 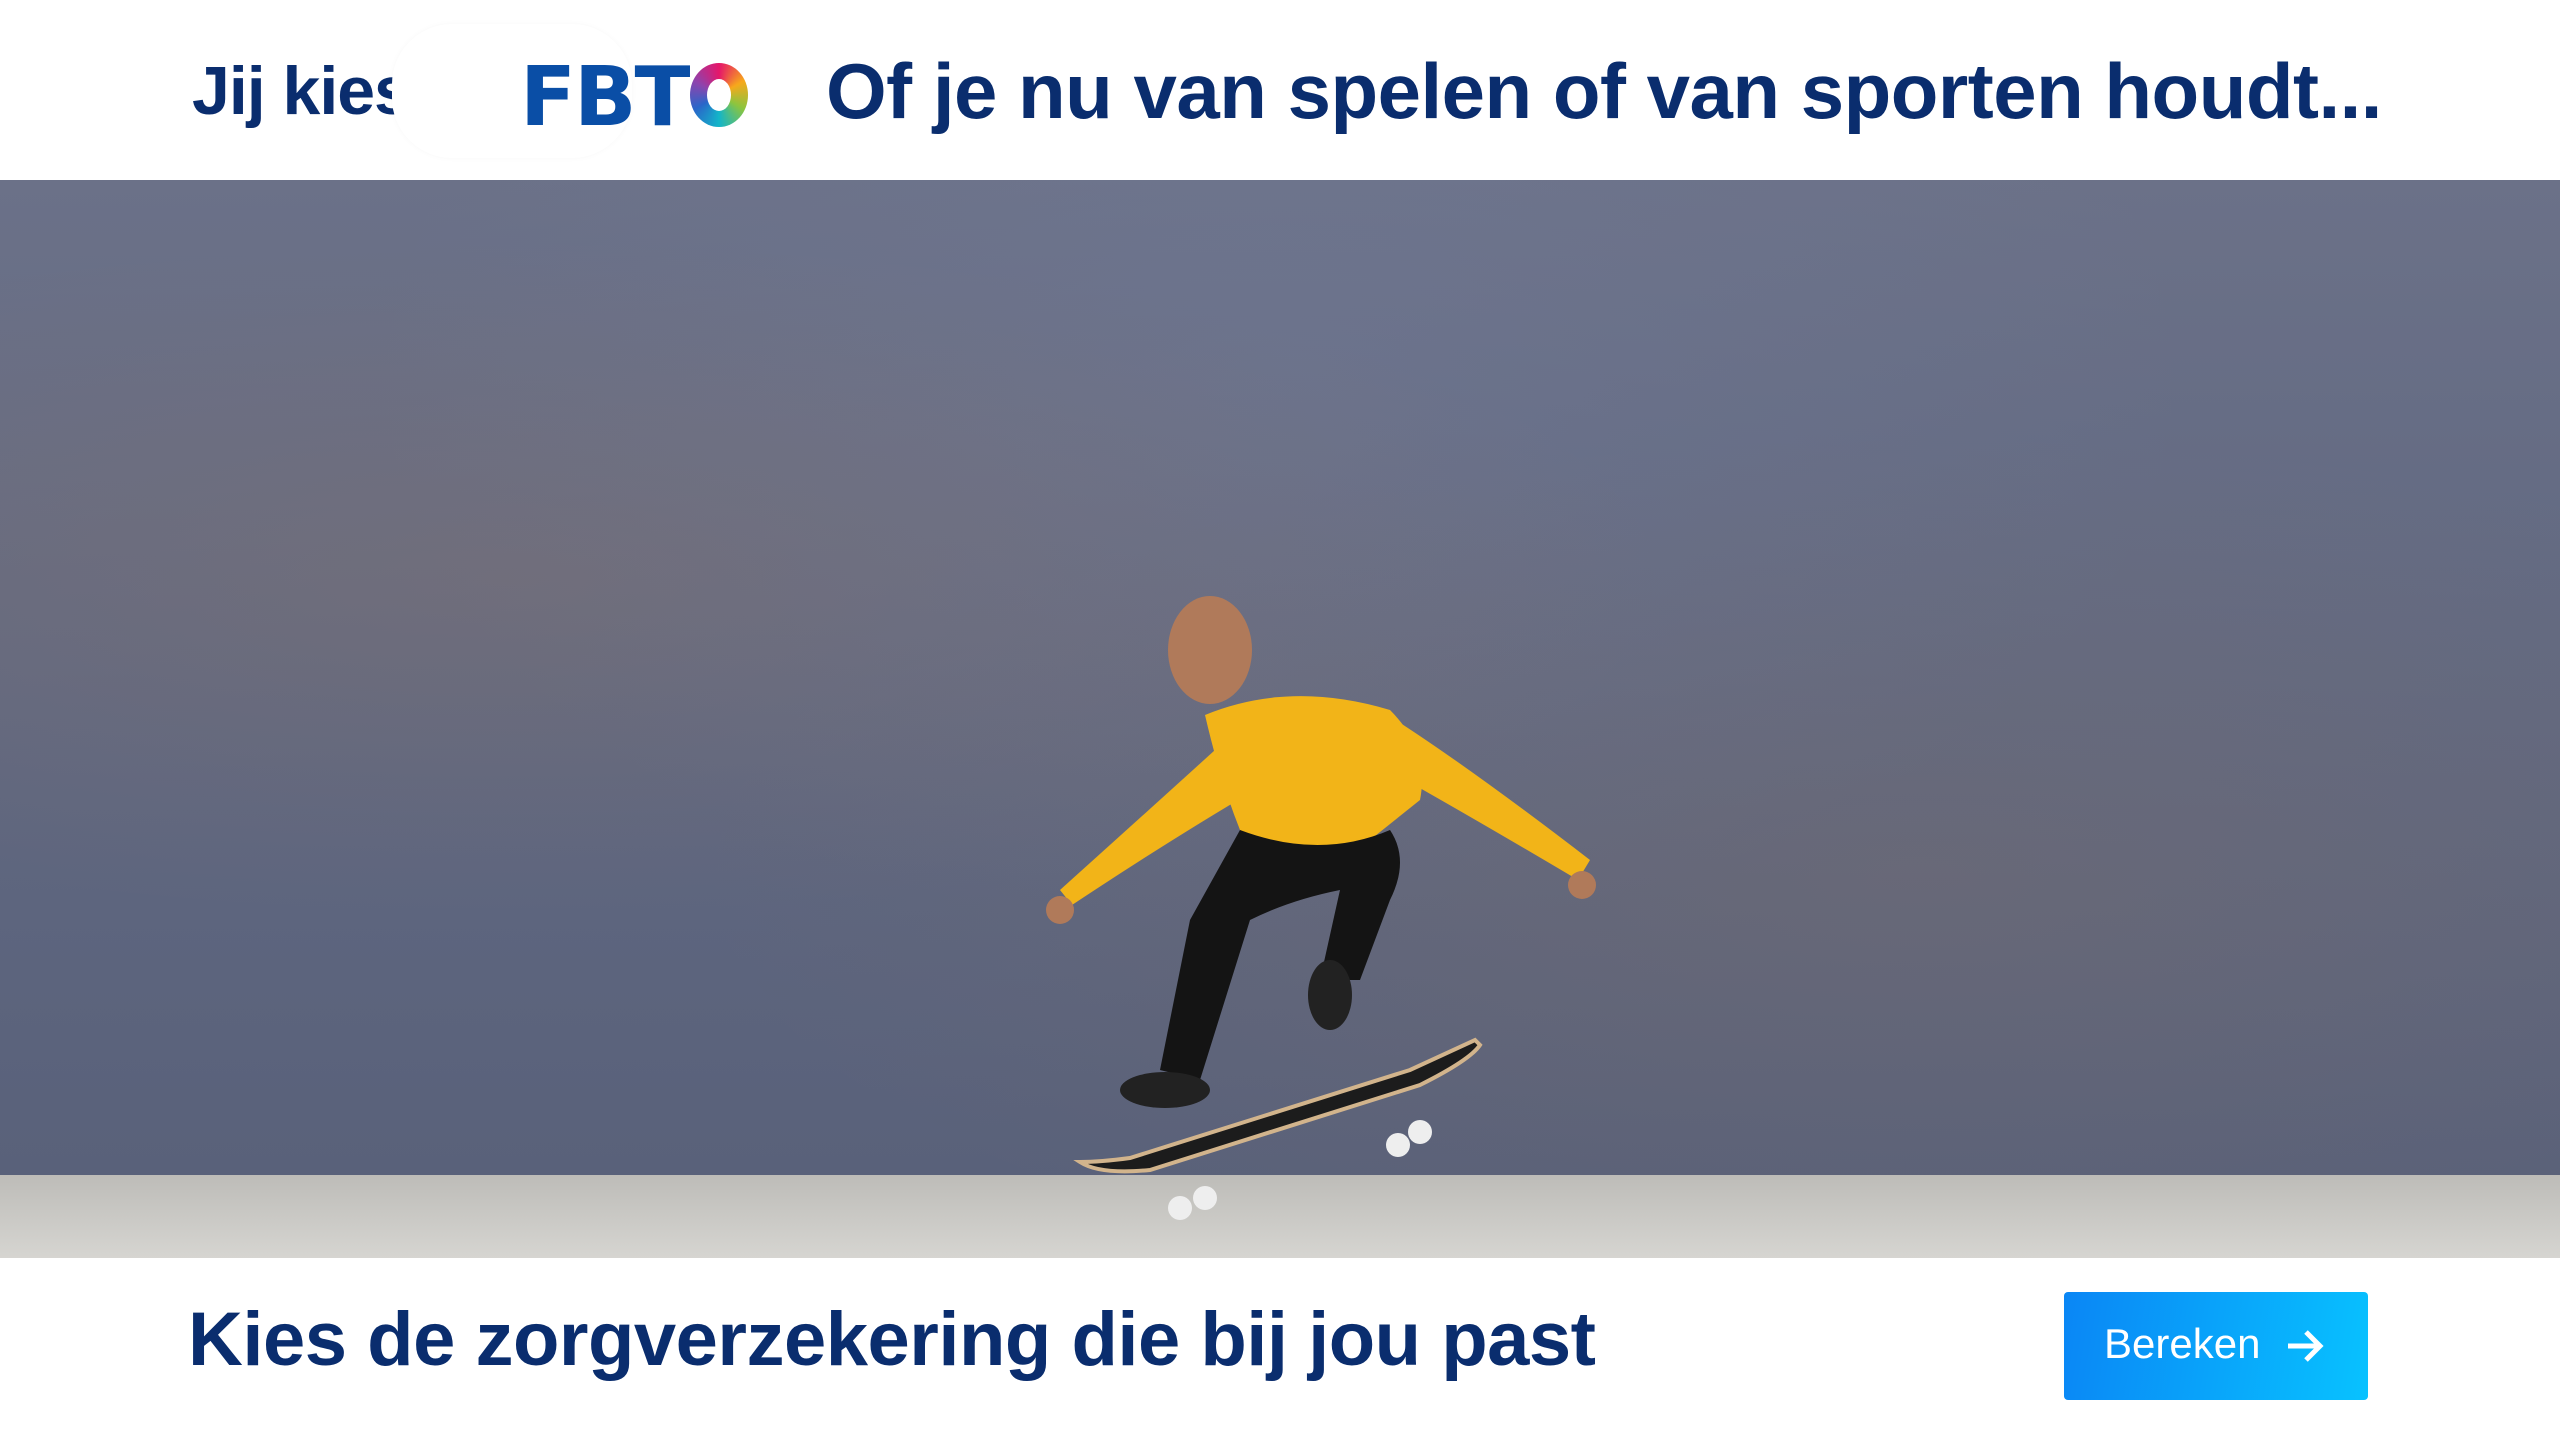 I want to click on bereken-button-label: Bereken, so click(x=2182, y=1343).